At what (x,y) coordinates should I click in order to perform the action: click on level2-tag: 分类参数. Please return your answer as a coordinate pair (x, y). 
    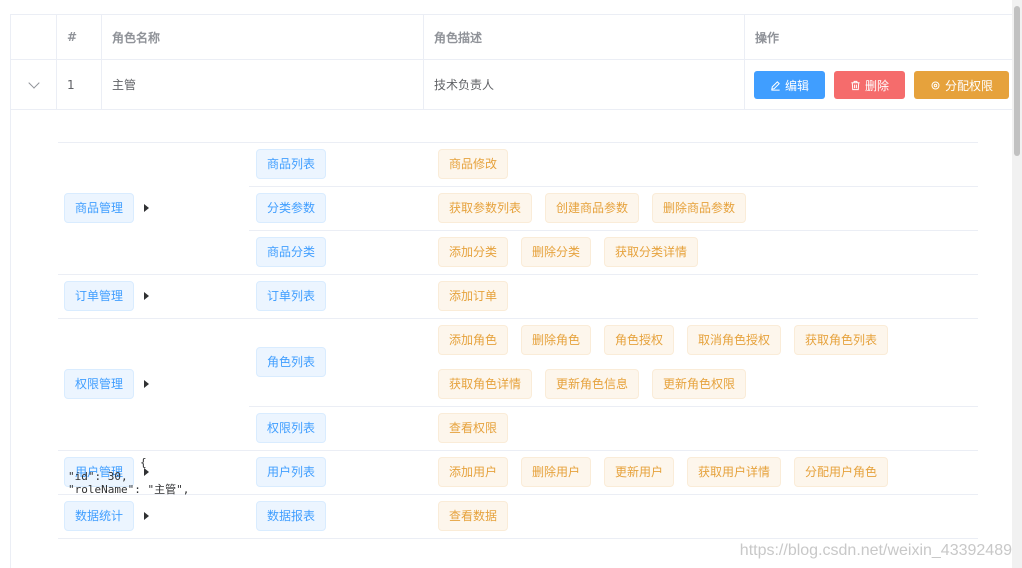
    Looking at the image, I should click on (291, 208).